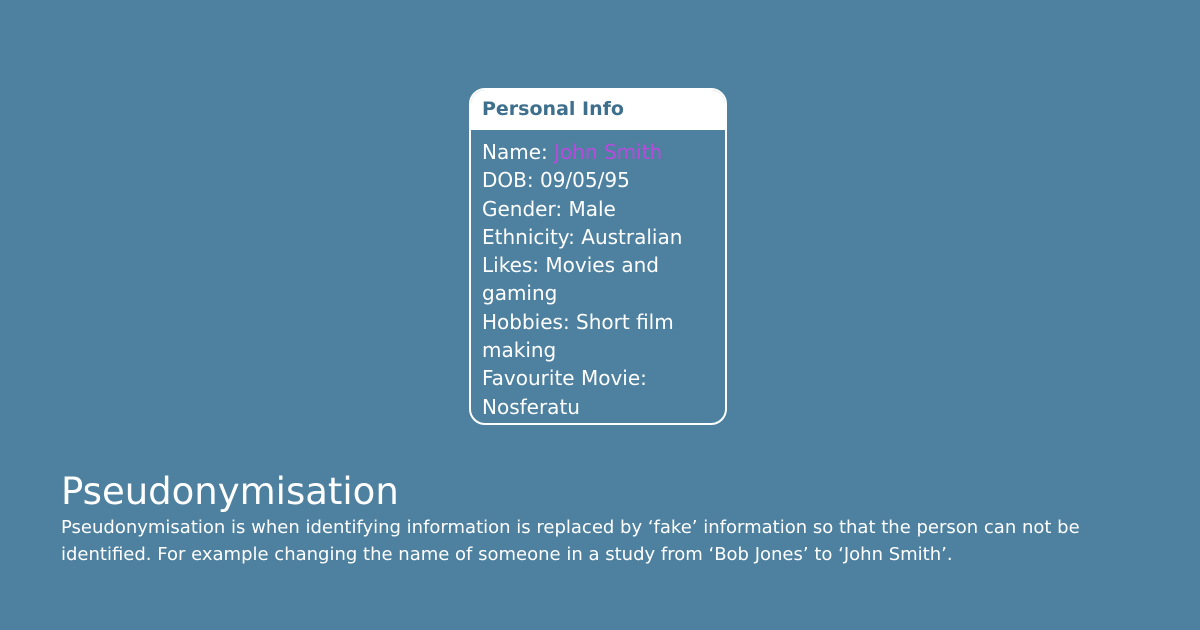 Image resolution: width=1200 pixels, height=630 pixels. What do you see at coordinates (598, 407) in the screenshot?
I see `favourite-movie-value-row: Nosferatu` at bounding box center [598, 407].